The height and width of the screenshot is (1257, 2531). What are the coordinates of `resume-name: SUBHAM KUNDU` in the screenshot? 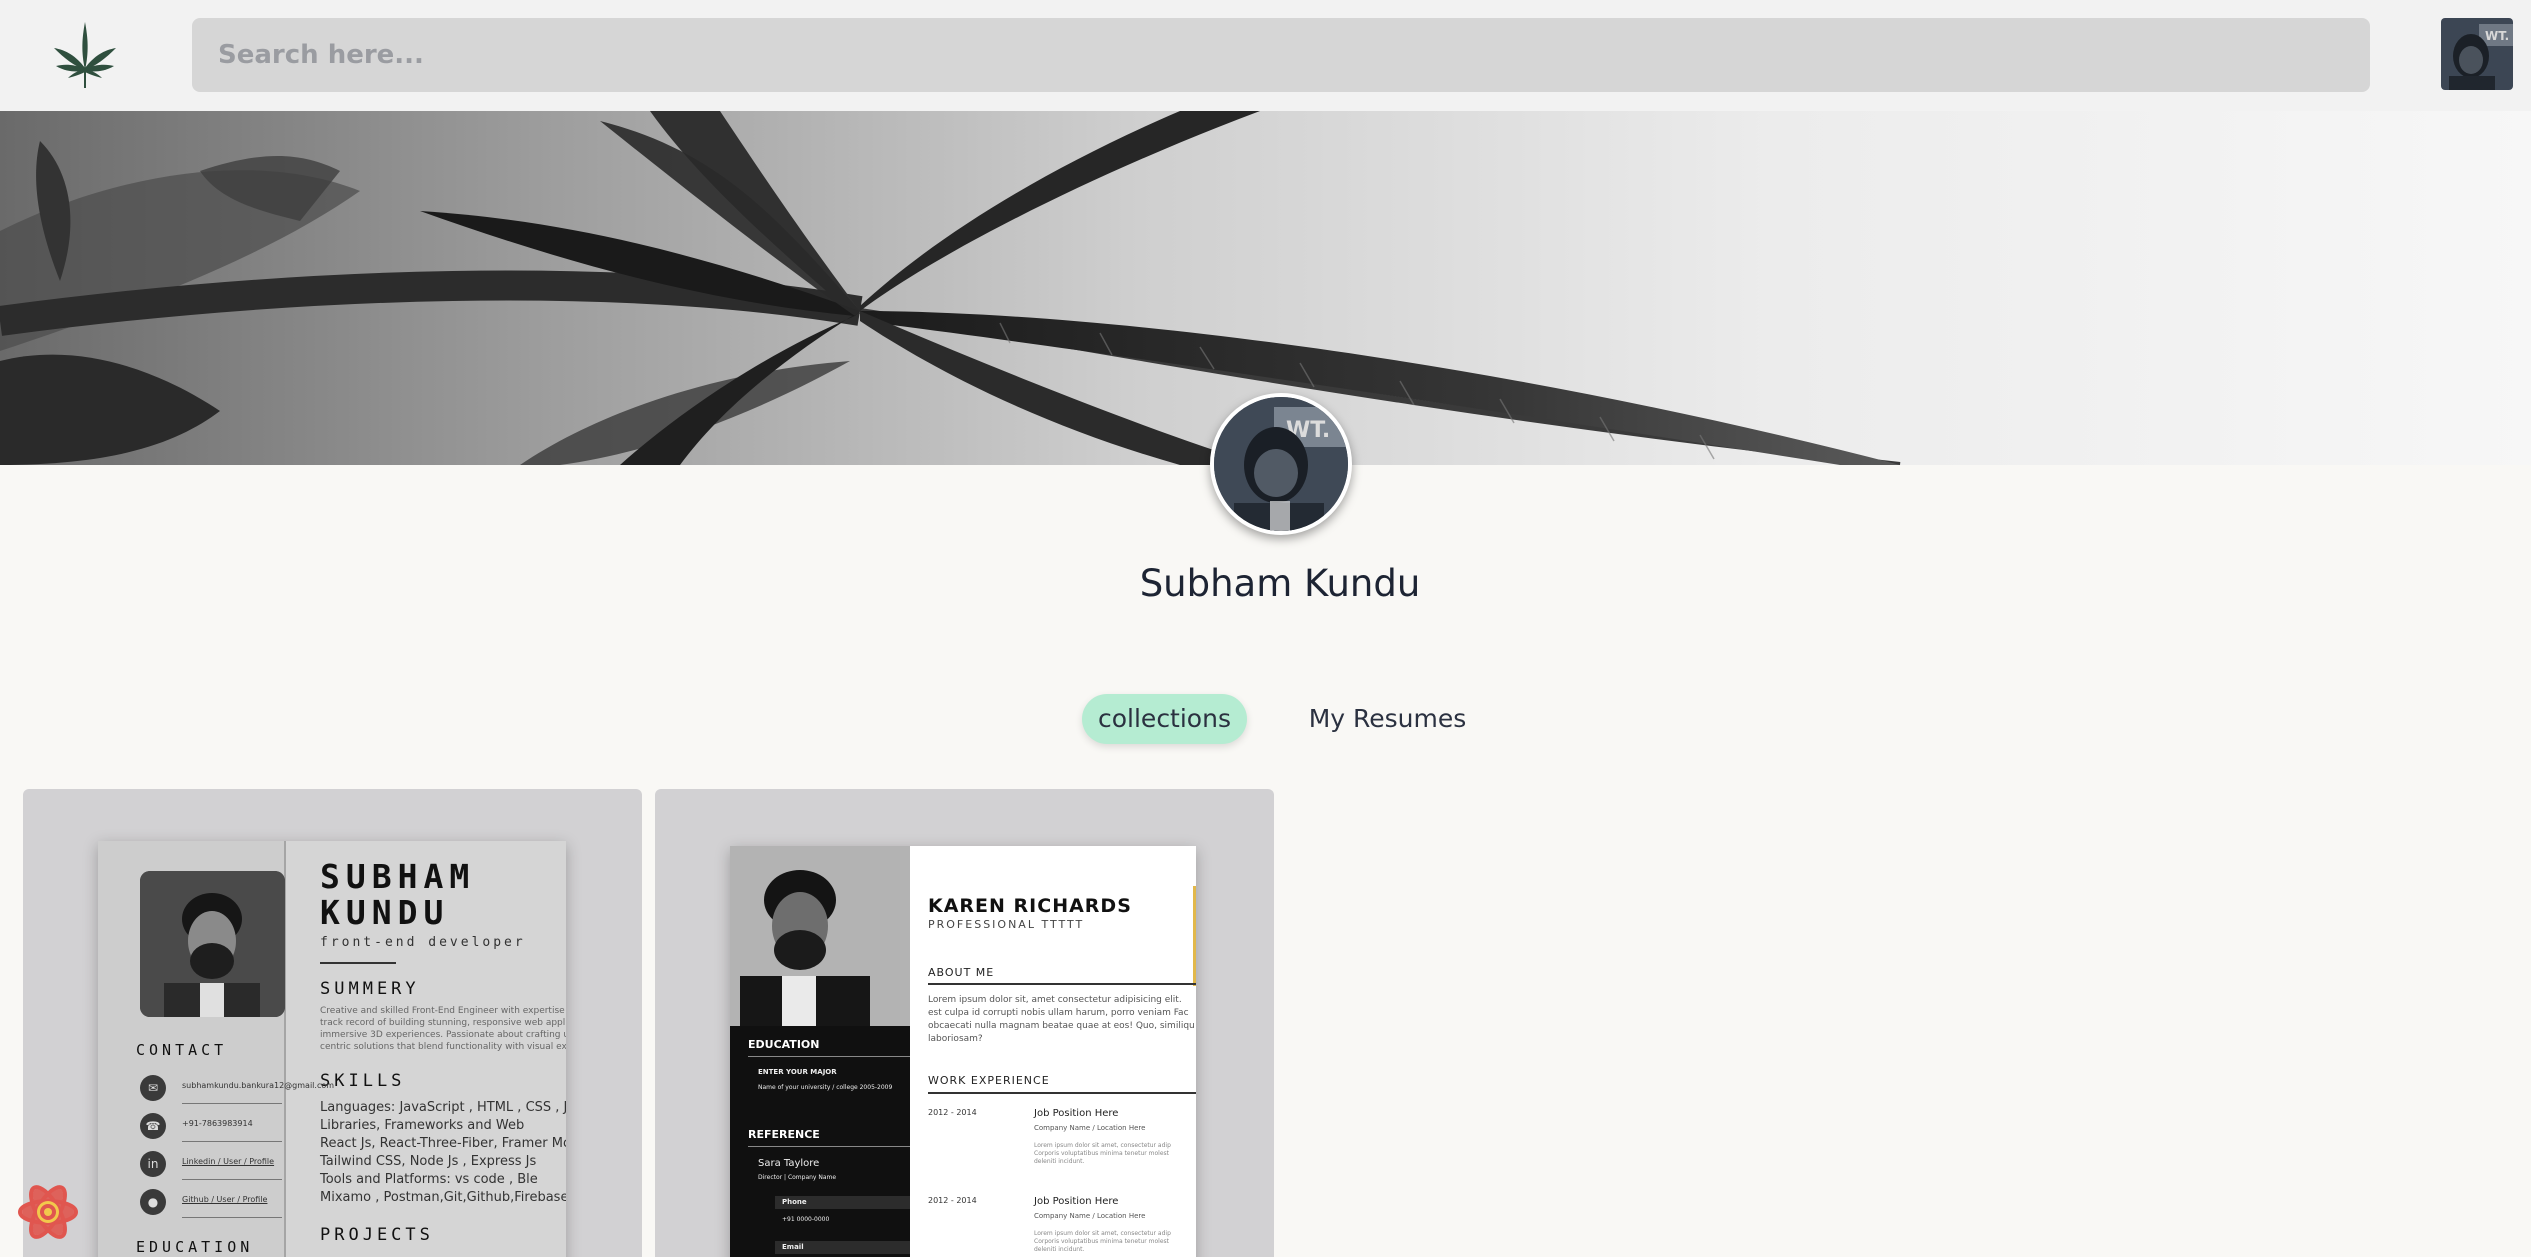 It's located at (398, 894).